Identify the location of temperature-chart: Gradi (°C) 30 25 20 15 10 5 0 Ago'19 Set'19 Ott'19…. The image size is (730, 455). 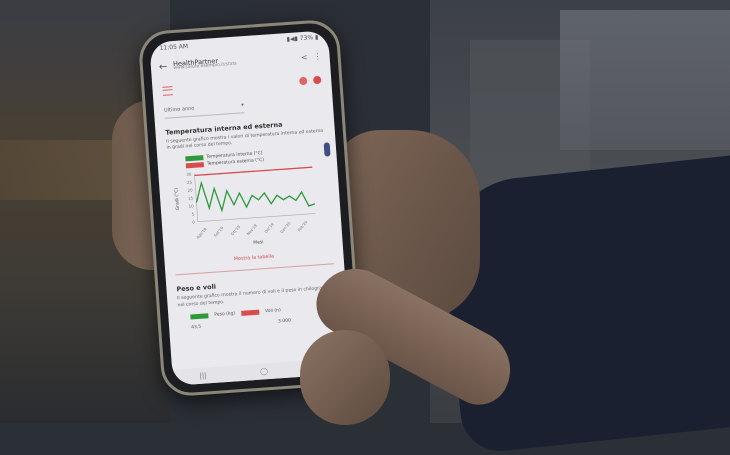
(257, 208).